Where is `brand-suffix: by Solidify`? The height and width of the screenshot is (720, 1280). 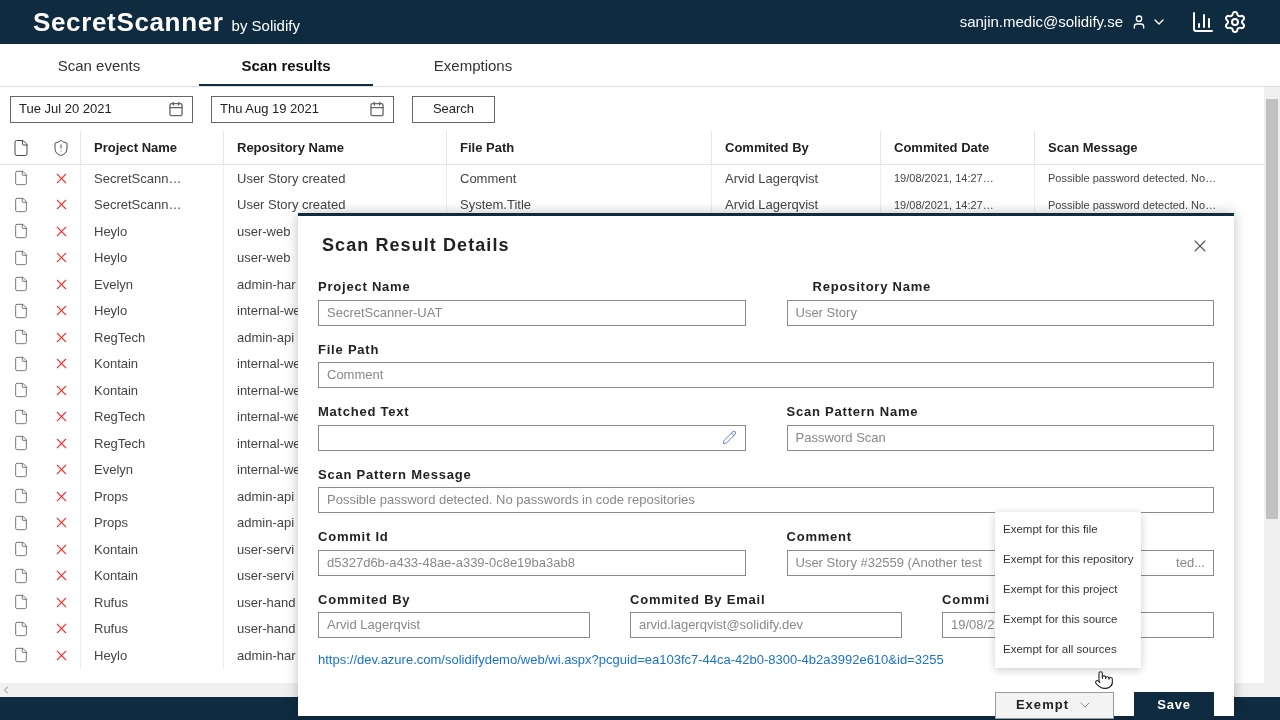
brand-suffix: by Solidify is located at coordinates (265, 25).